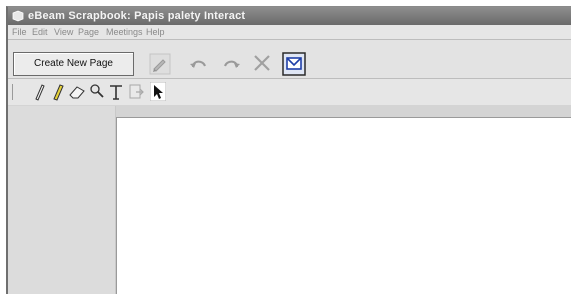 Image resolution: width=574 pixels, height=294 pixels. I want to click on app-logo-icon, so click(18, 16).